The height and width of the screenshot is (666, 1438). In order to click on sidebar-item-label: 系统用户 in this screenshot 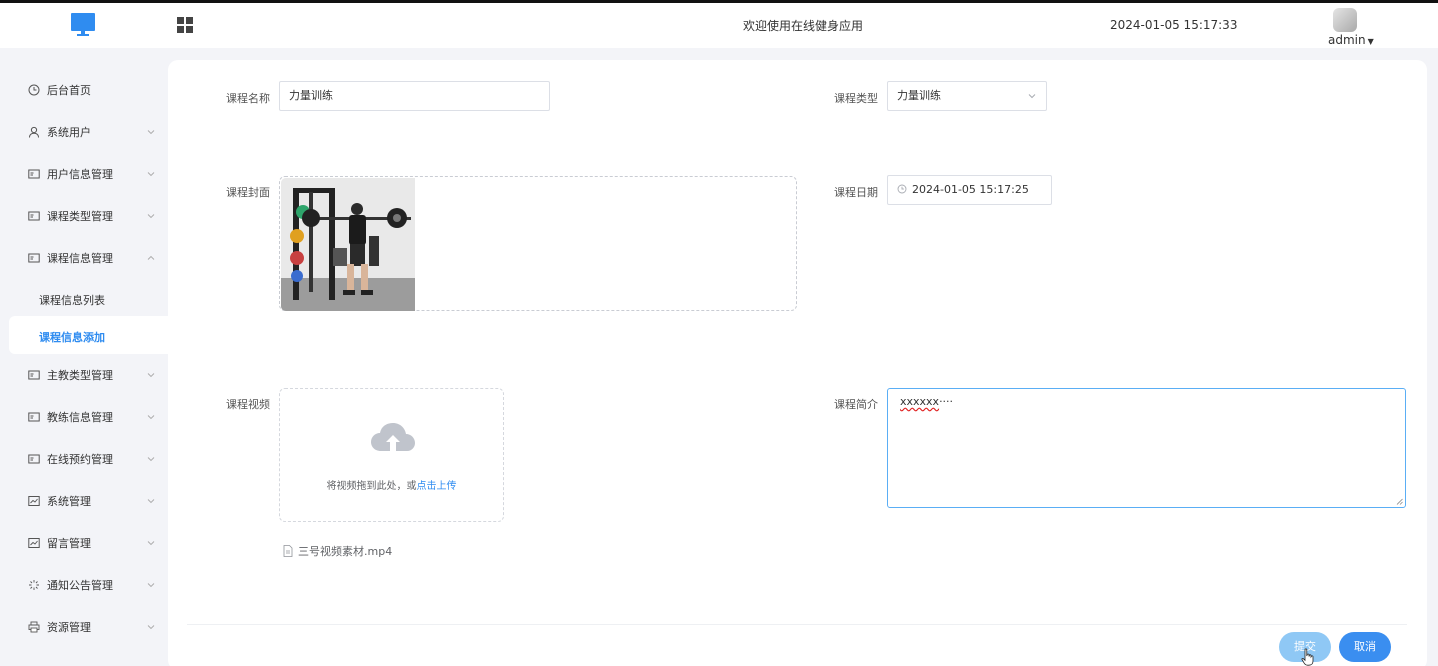, I will do `click(69, 132)`.